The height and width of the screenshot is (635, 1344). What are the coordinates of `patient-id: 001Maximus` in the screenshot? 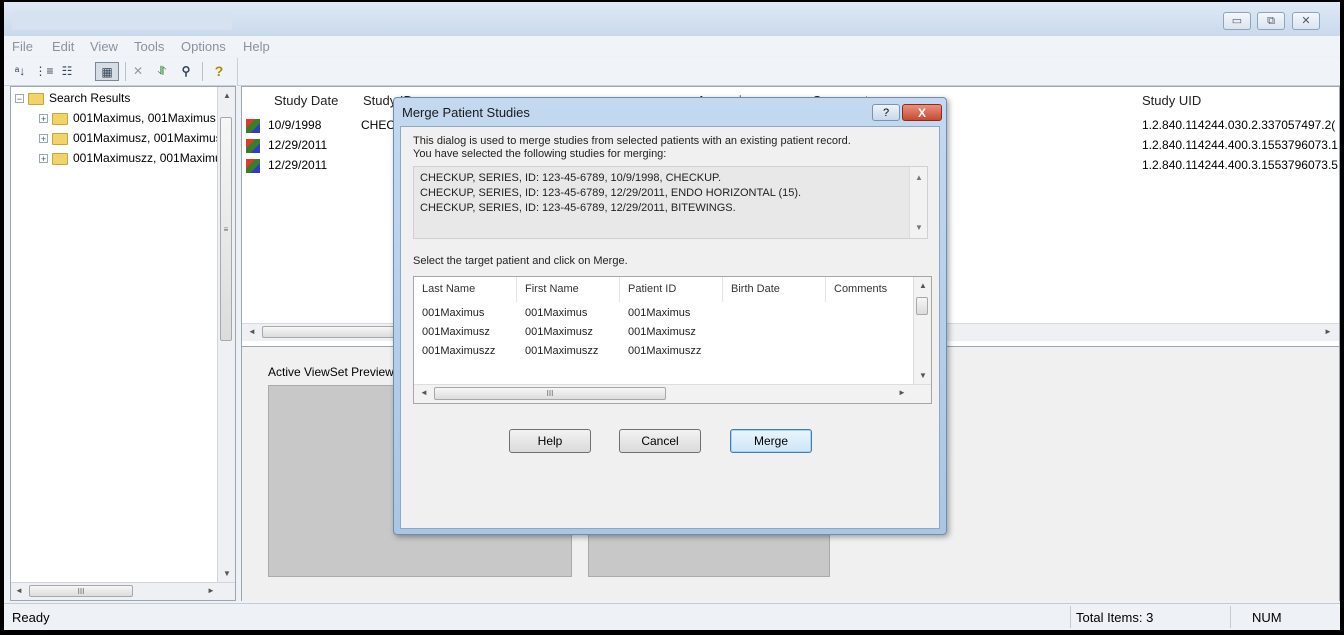 It's located at (659, 313).